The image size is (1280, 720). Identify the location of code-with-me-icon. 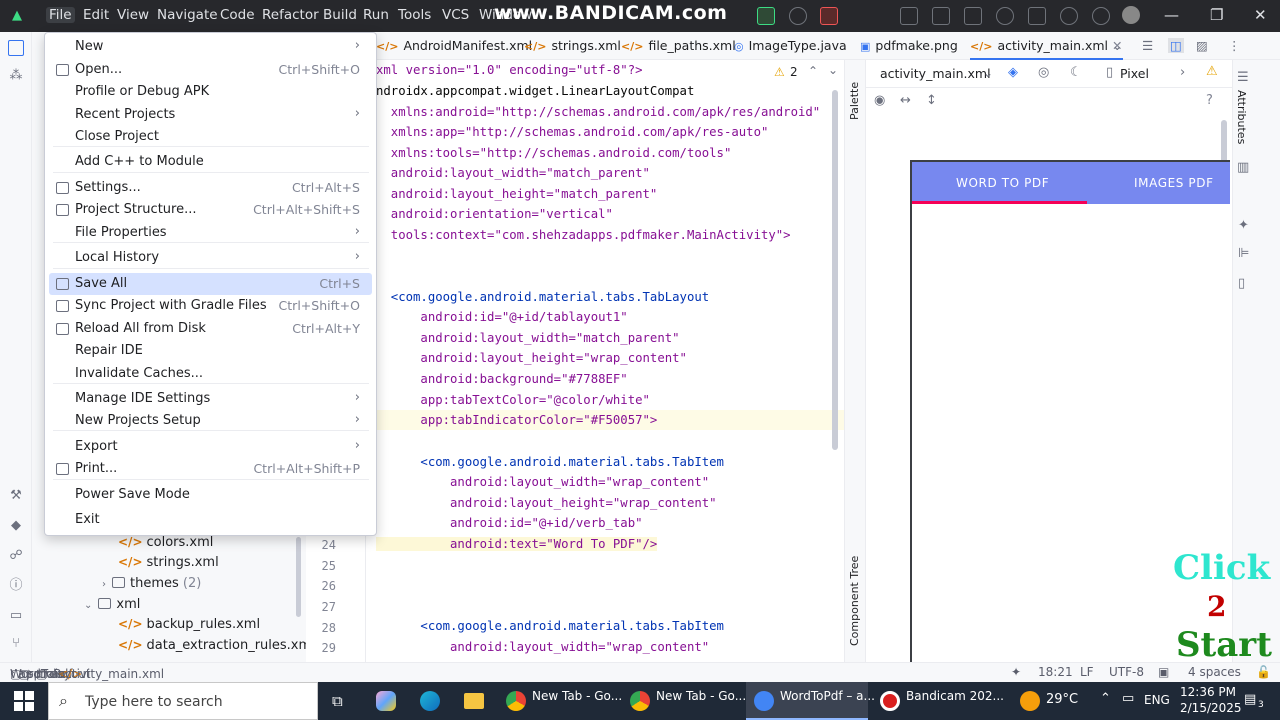
(1037, 16).